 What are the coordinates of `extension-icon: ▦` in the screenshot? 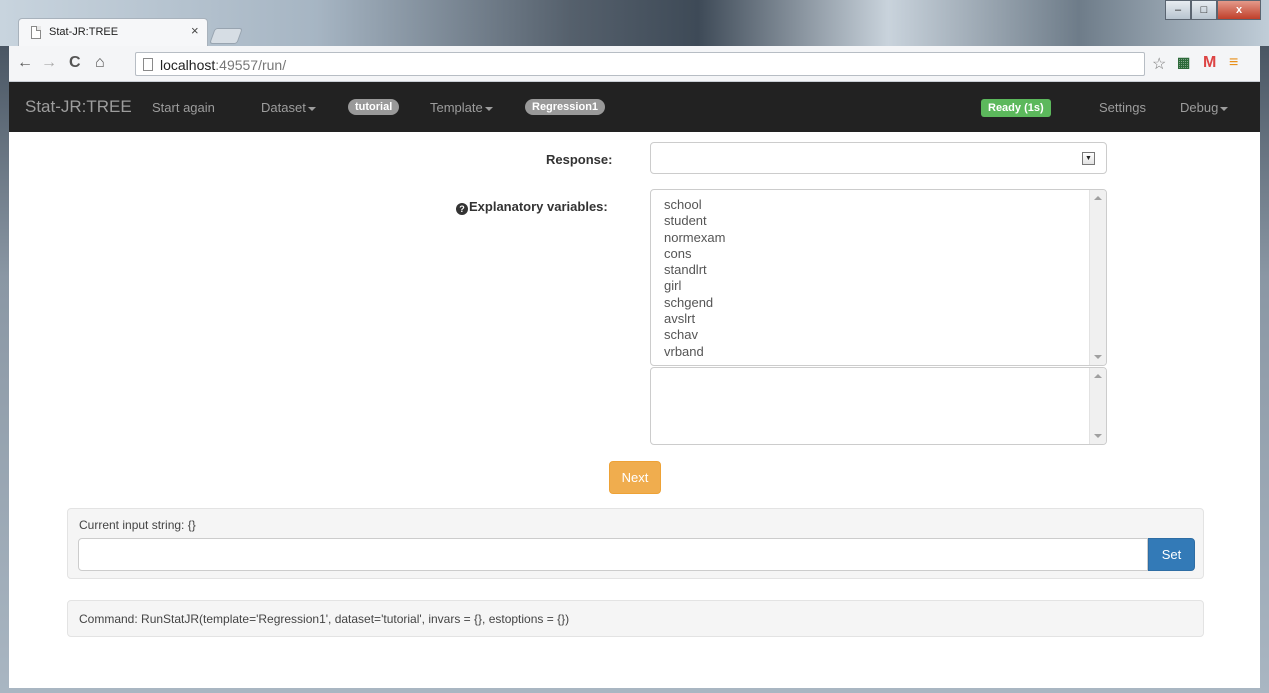 It's located at (1183, 62).